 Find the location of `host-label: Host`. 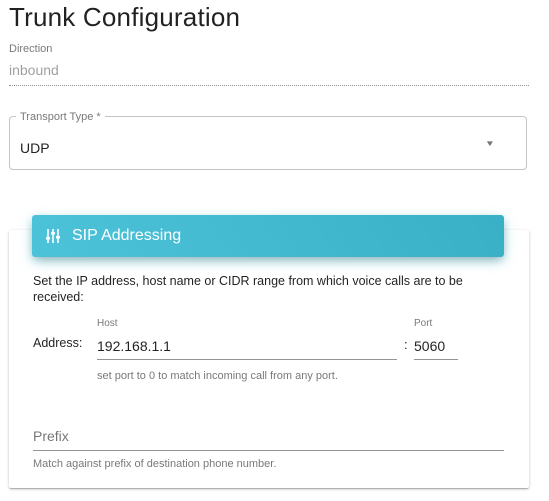

host-label: Host is located at coordinates (107, 323).